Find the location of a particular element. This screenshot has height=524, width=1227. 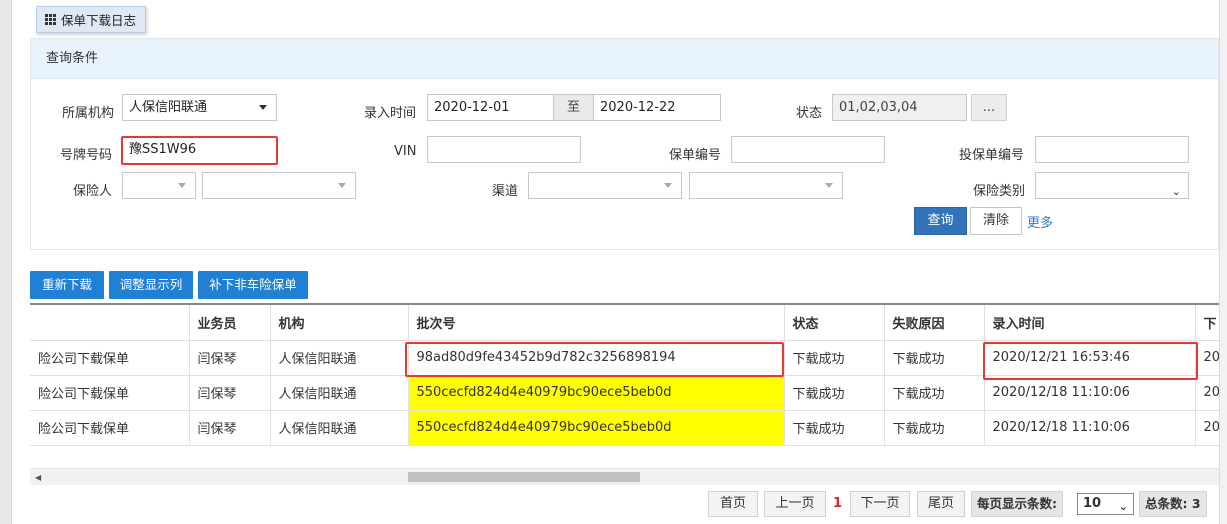

vin-label: VIN is located at coordinates (405, 151).